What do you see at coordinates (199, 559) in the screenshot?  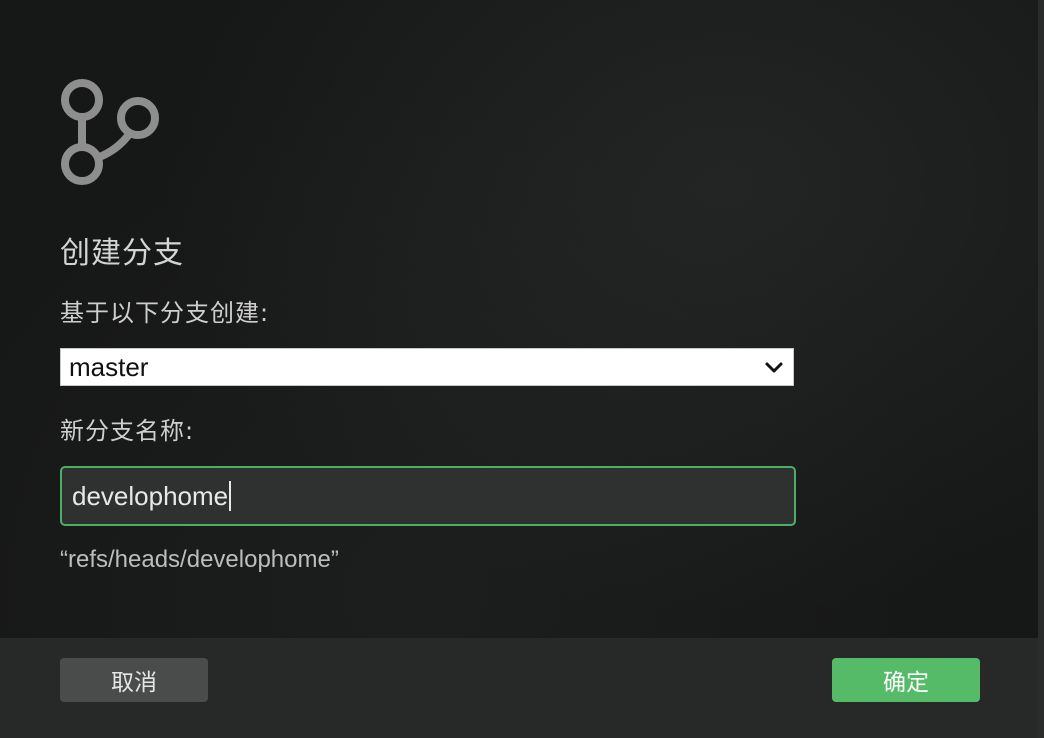 I see `ref-path-preview: “refs/heads/develophome”` at bounding box center [199, 559].